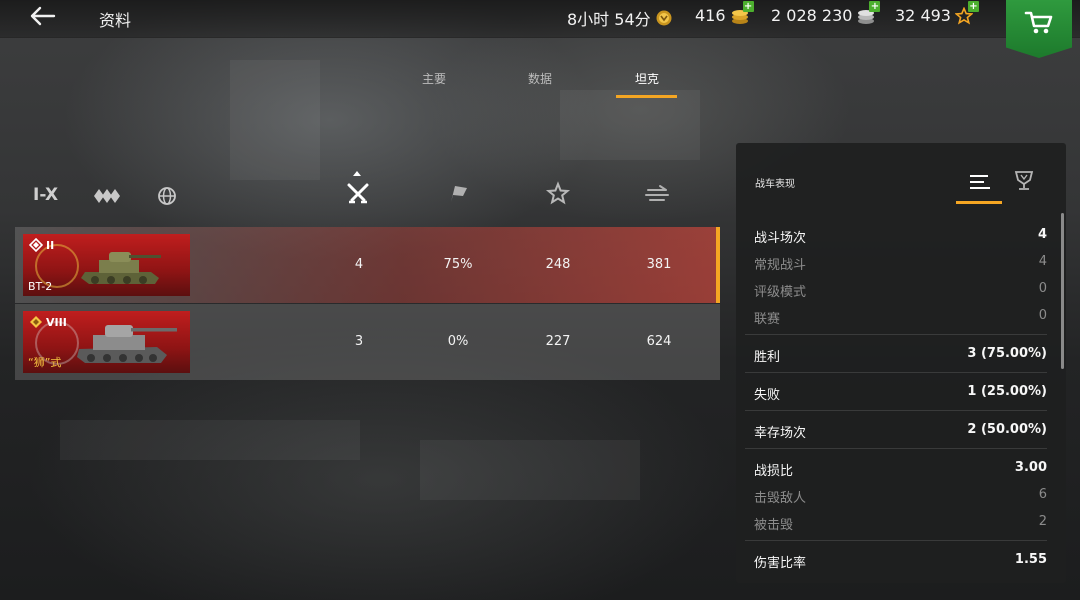 This screenshot has height=600, width=1080. Describe the element at coordinates (558, 264) in the screenshot. I see `tank-average-xp: 248` at that location.